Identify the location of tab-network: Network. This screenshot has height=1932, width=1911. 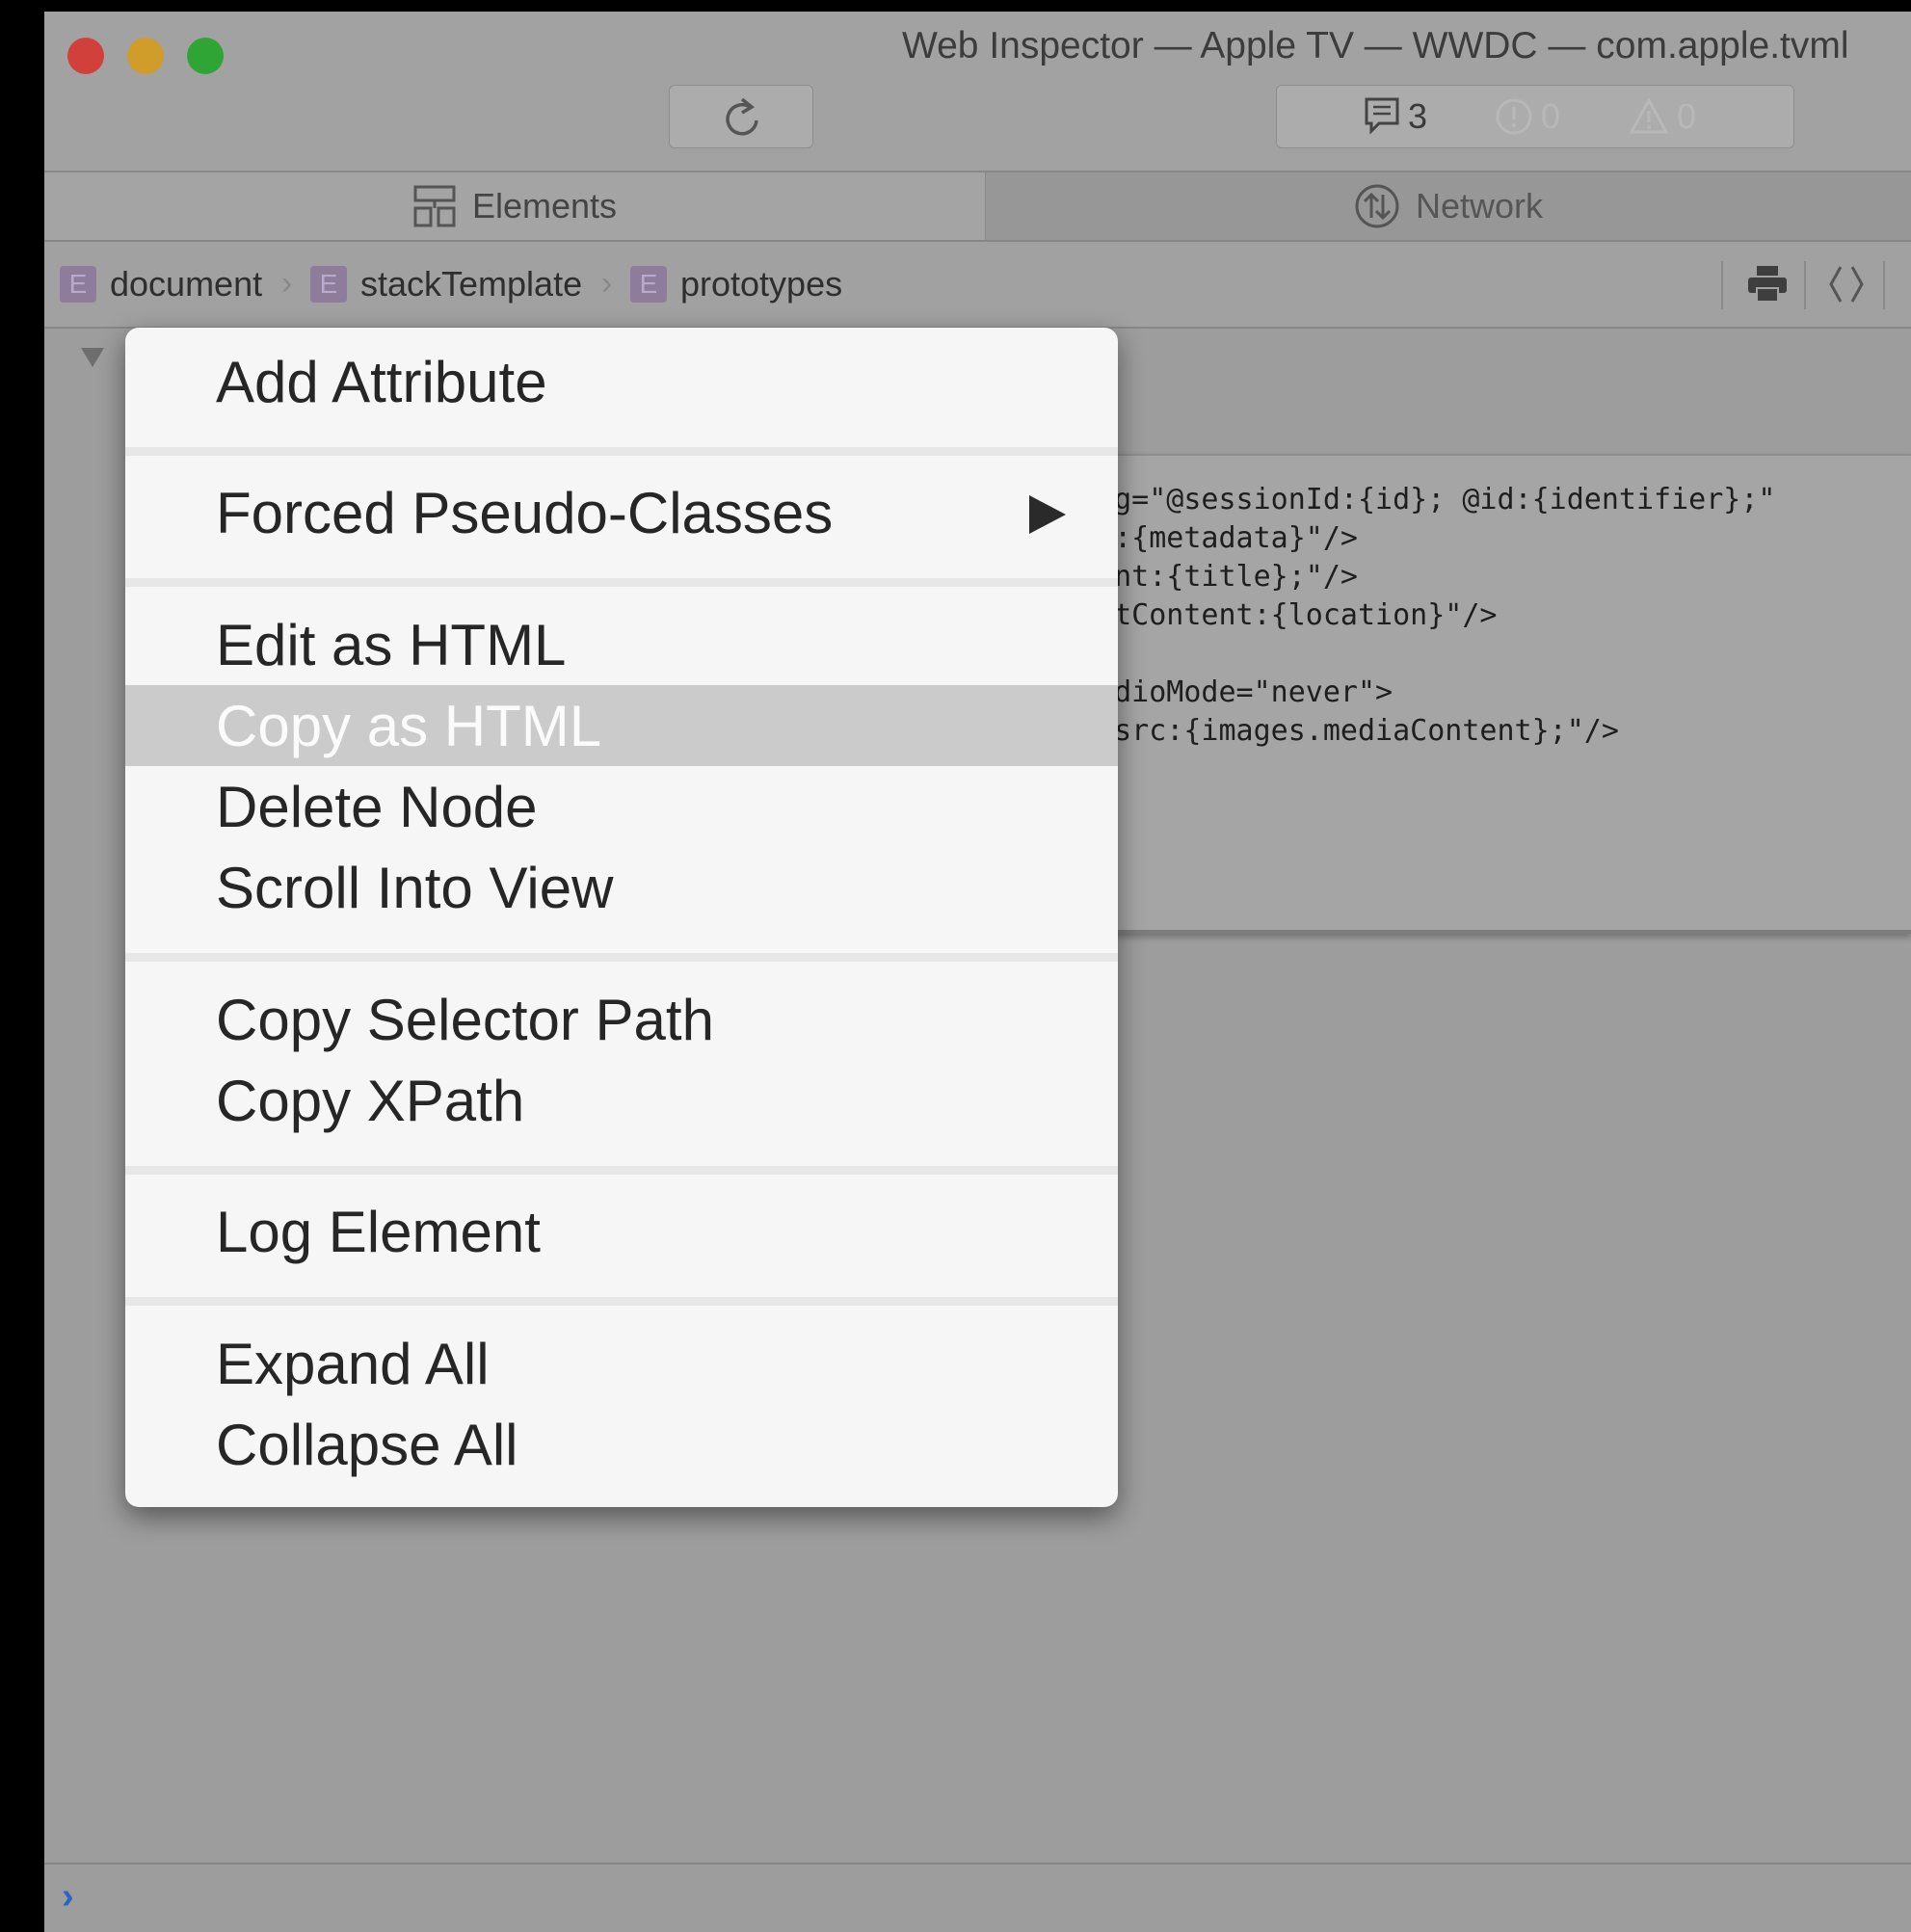
(1448, 206).